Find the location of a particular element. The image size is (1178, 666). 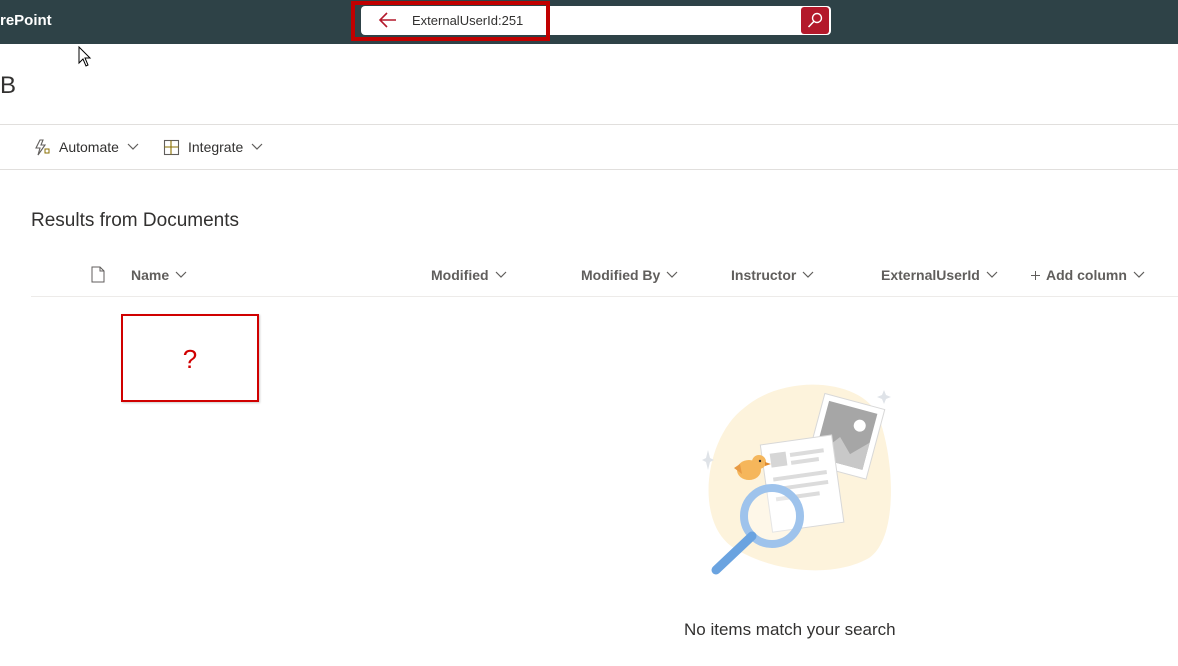

column-header-modified: Modified is located at coordinates (469, 275).